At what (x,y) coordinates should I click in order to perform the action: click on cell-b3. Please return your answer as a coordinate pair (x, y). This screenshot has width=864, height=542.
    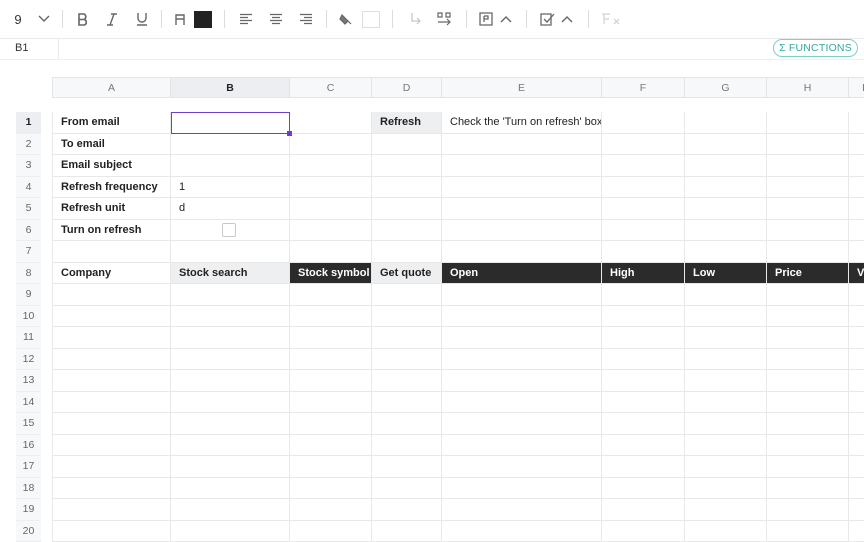
    Looking at the image, I should click on (230, 166).